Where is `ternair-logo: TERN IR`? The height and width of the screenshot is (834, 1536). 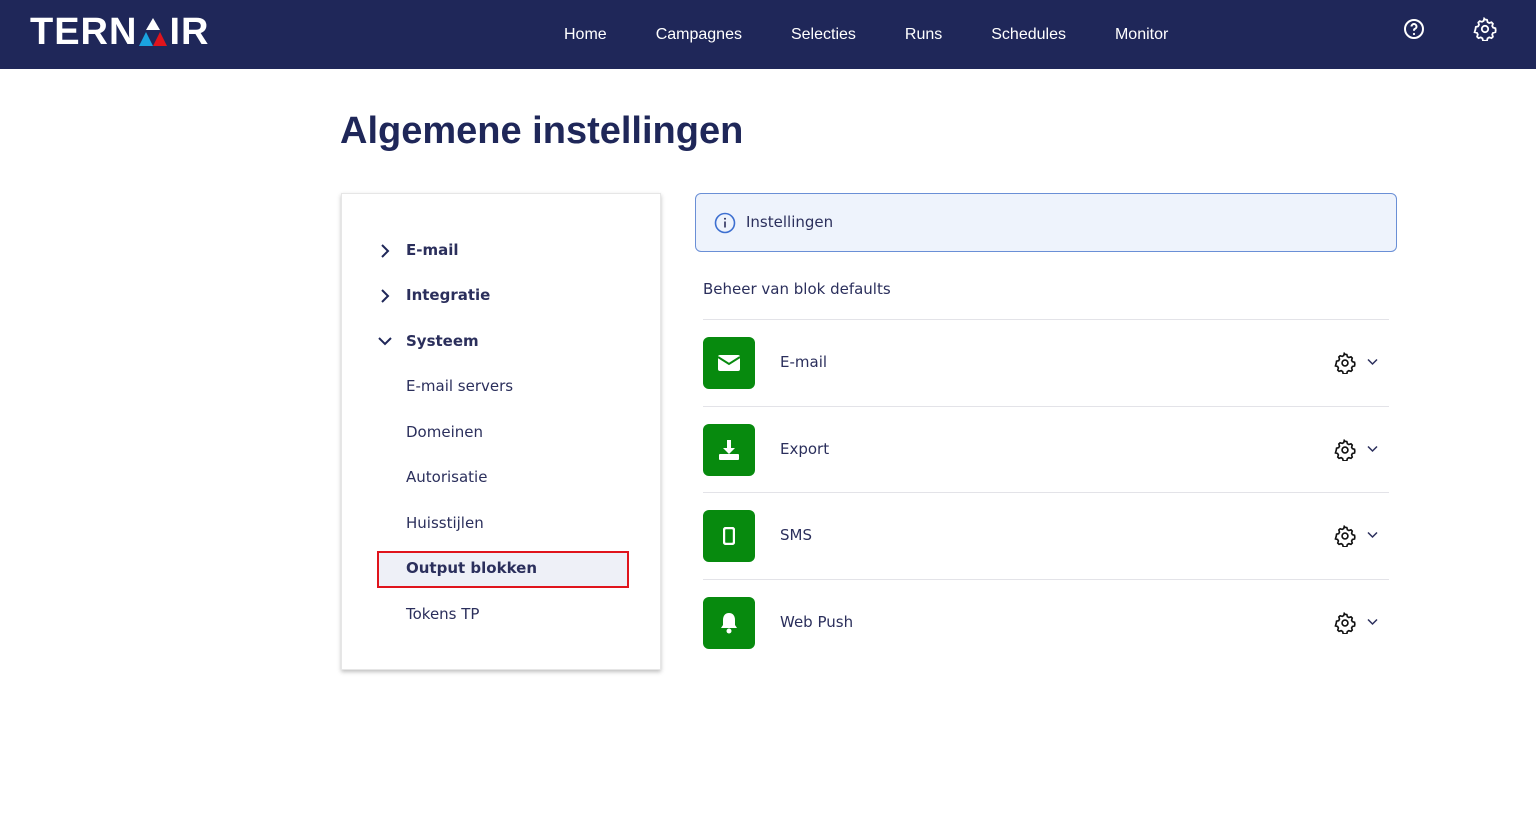
ternair-logo: TERN IR is located at coordinates (120, 31).